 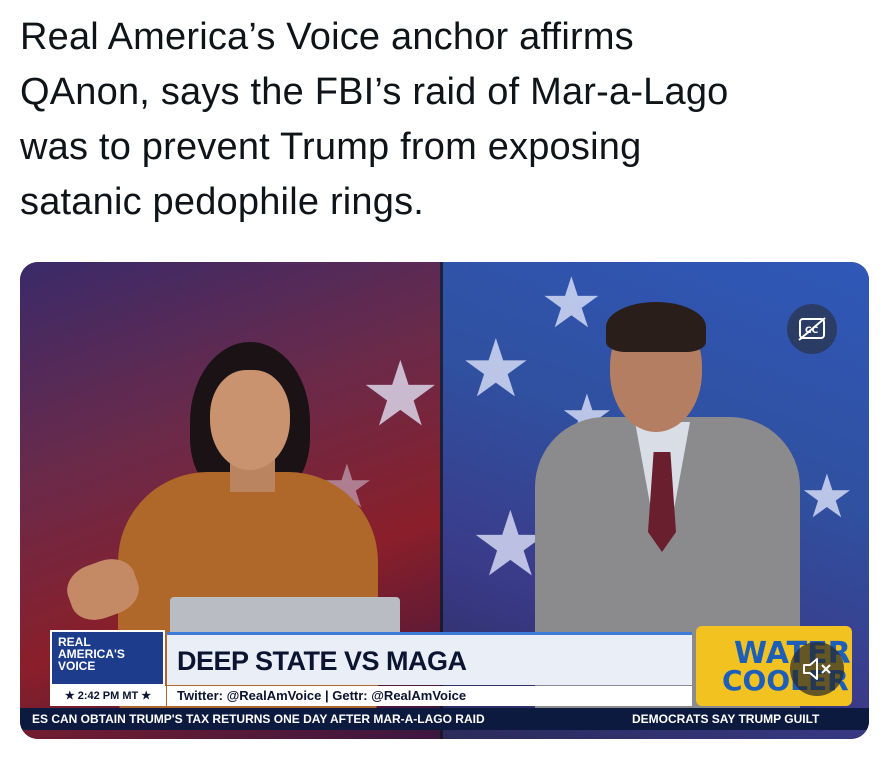 What do you see at coordinates (374, 92) in the screenshot?
I see `tweet-text-line: QAnon, says the FBI’s raid of Mar-a-Lago` at bounding box center [374, 92].